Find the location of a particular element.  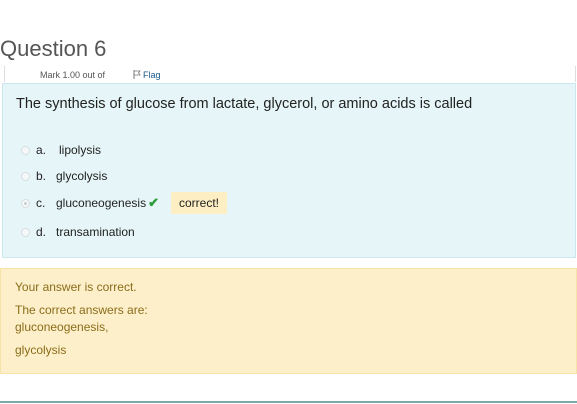

option-a: a. lipolysis is located at coordinates (61, 150).